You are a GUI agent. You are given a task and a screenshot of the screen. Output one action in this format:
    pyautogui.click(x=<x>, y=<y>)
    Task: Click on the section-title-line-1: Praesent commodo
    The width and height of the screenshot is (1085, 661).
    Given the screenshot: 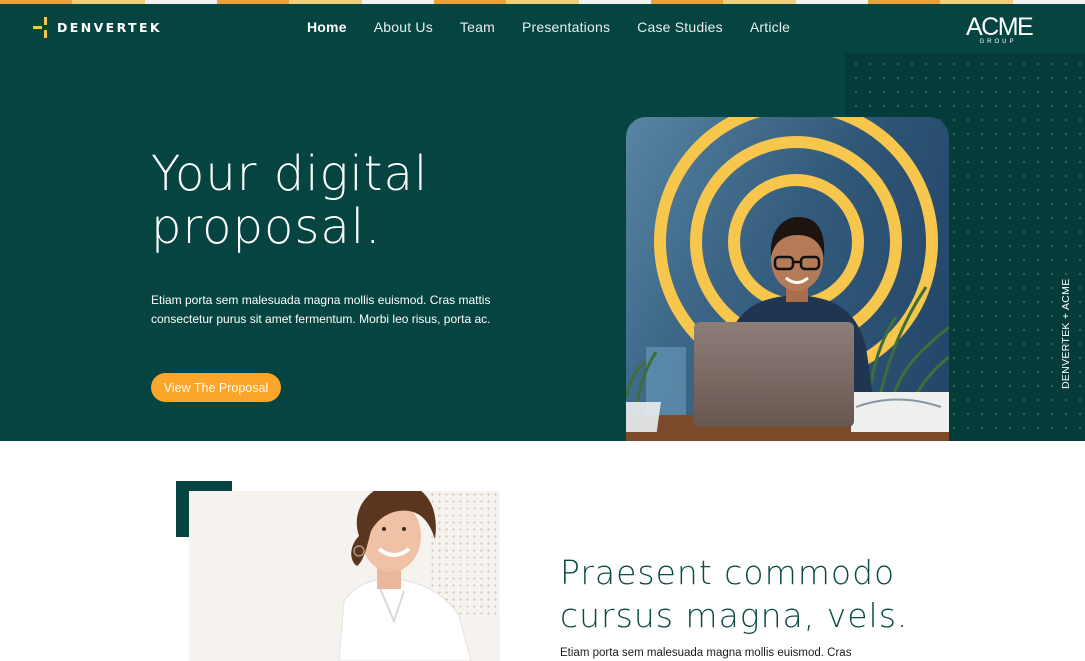 What is the action you would take?
    pyautogui.click(x=728, y=572)
    